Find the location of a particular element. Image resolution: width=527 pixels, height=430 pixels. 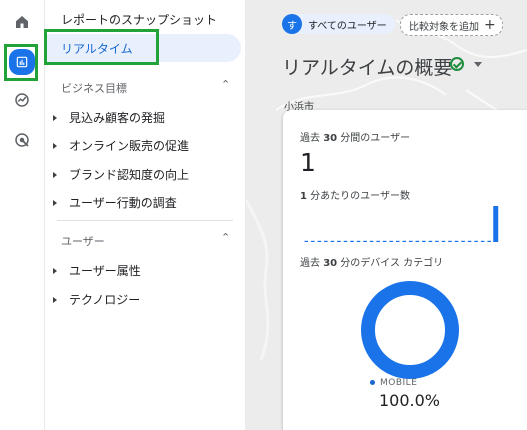

nav-item-brand-awareness: ブランド認知度の向上 is located at coordinates (121, 174).